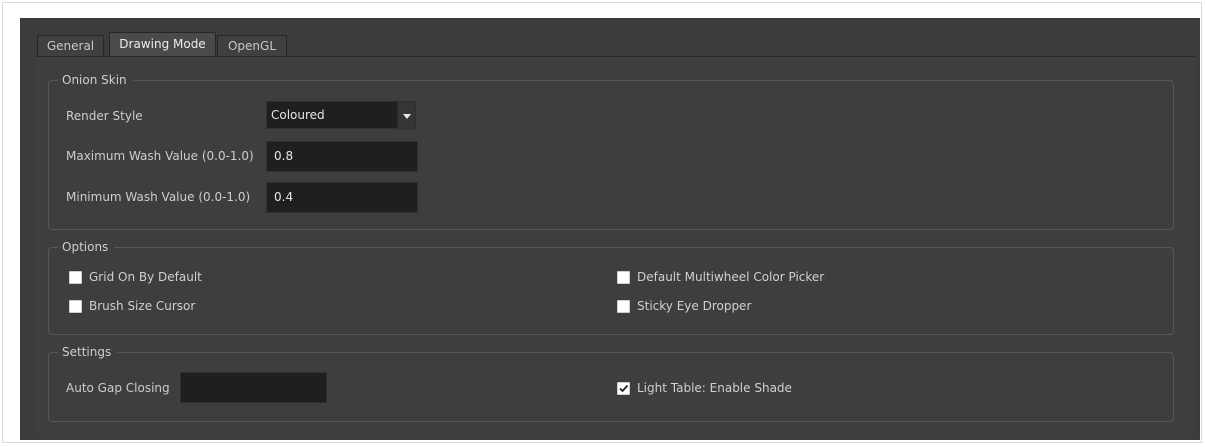  Describe the element at coordinates (70, 46) in the screenshot. I see `tab-general: General` at that location.